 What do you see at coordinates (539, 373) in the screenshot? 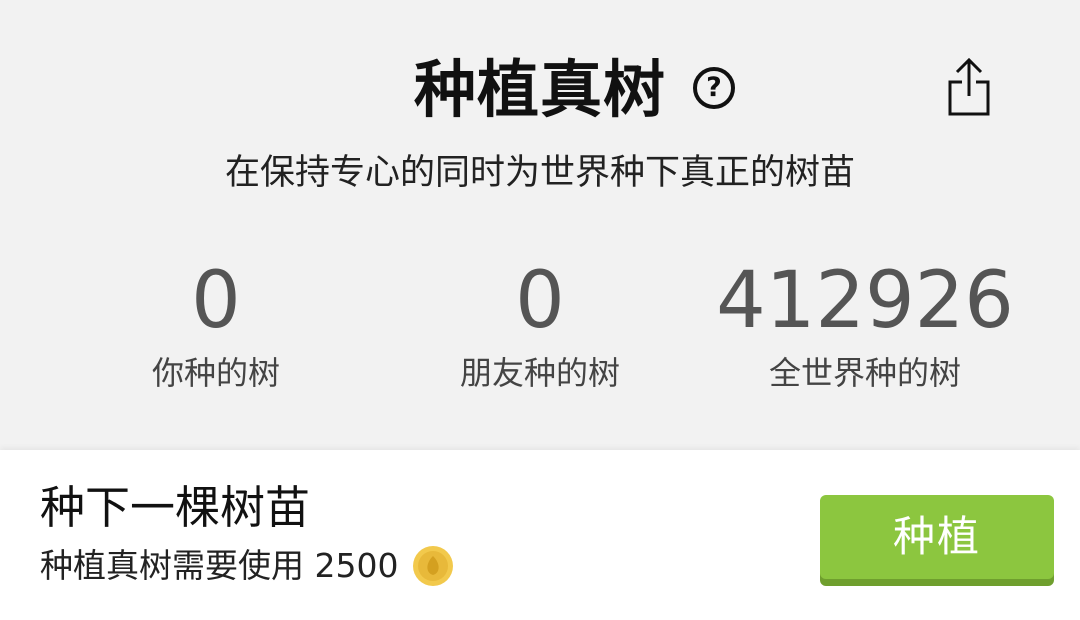
I see `stat-label: 朋友种的树` at bounding box center [539, 373].